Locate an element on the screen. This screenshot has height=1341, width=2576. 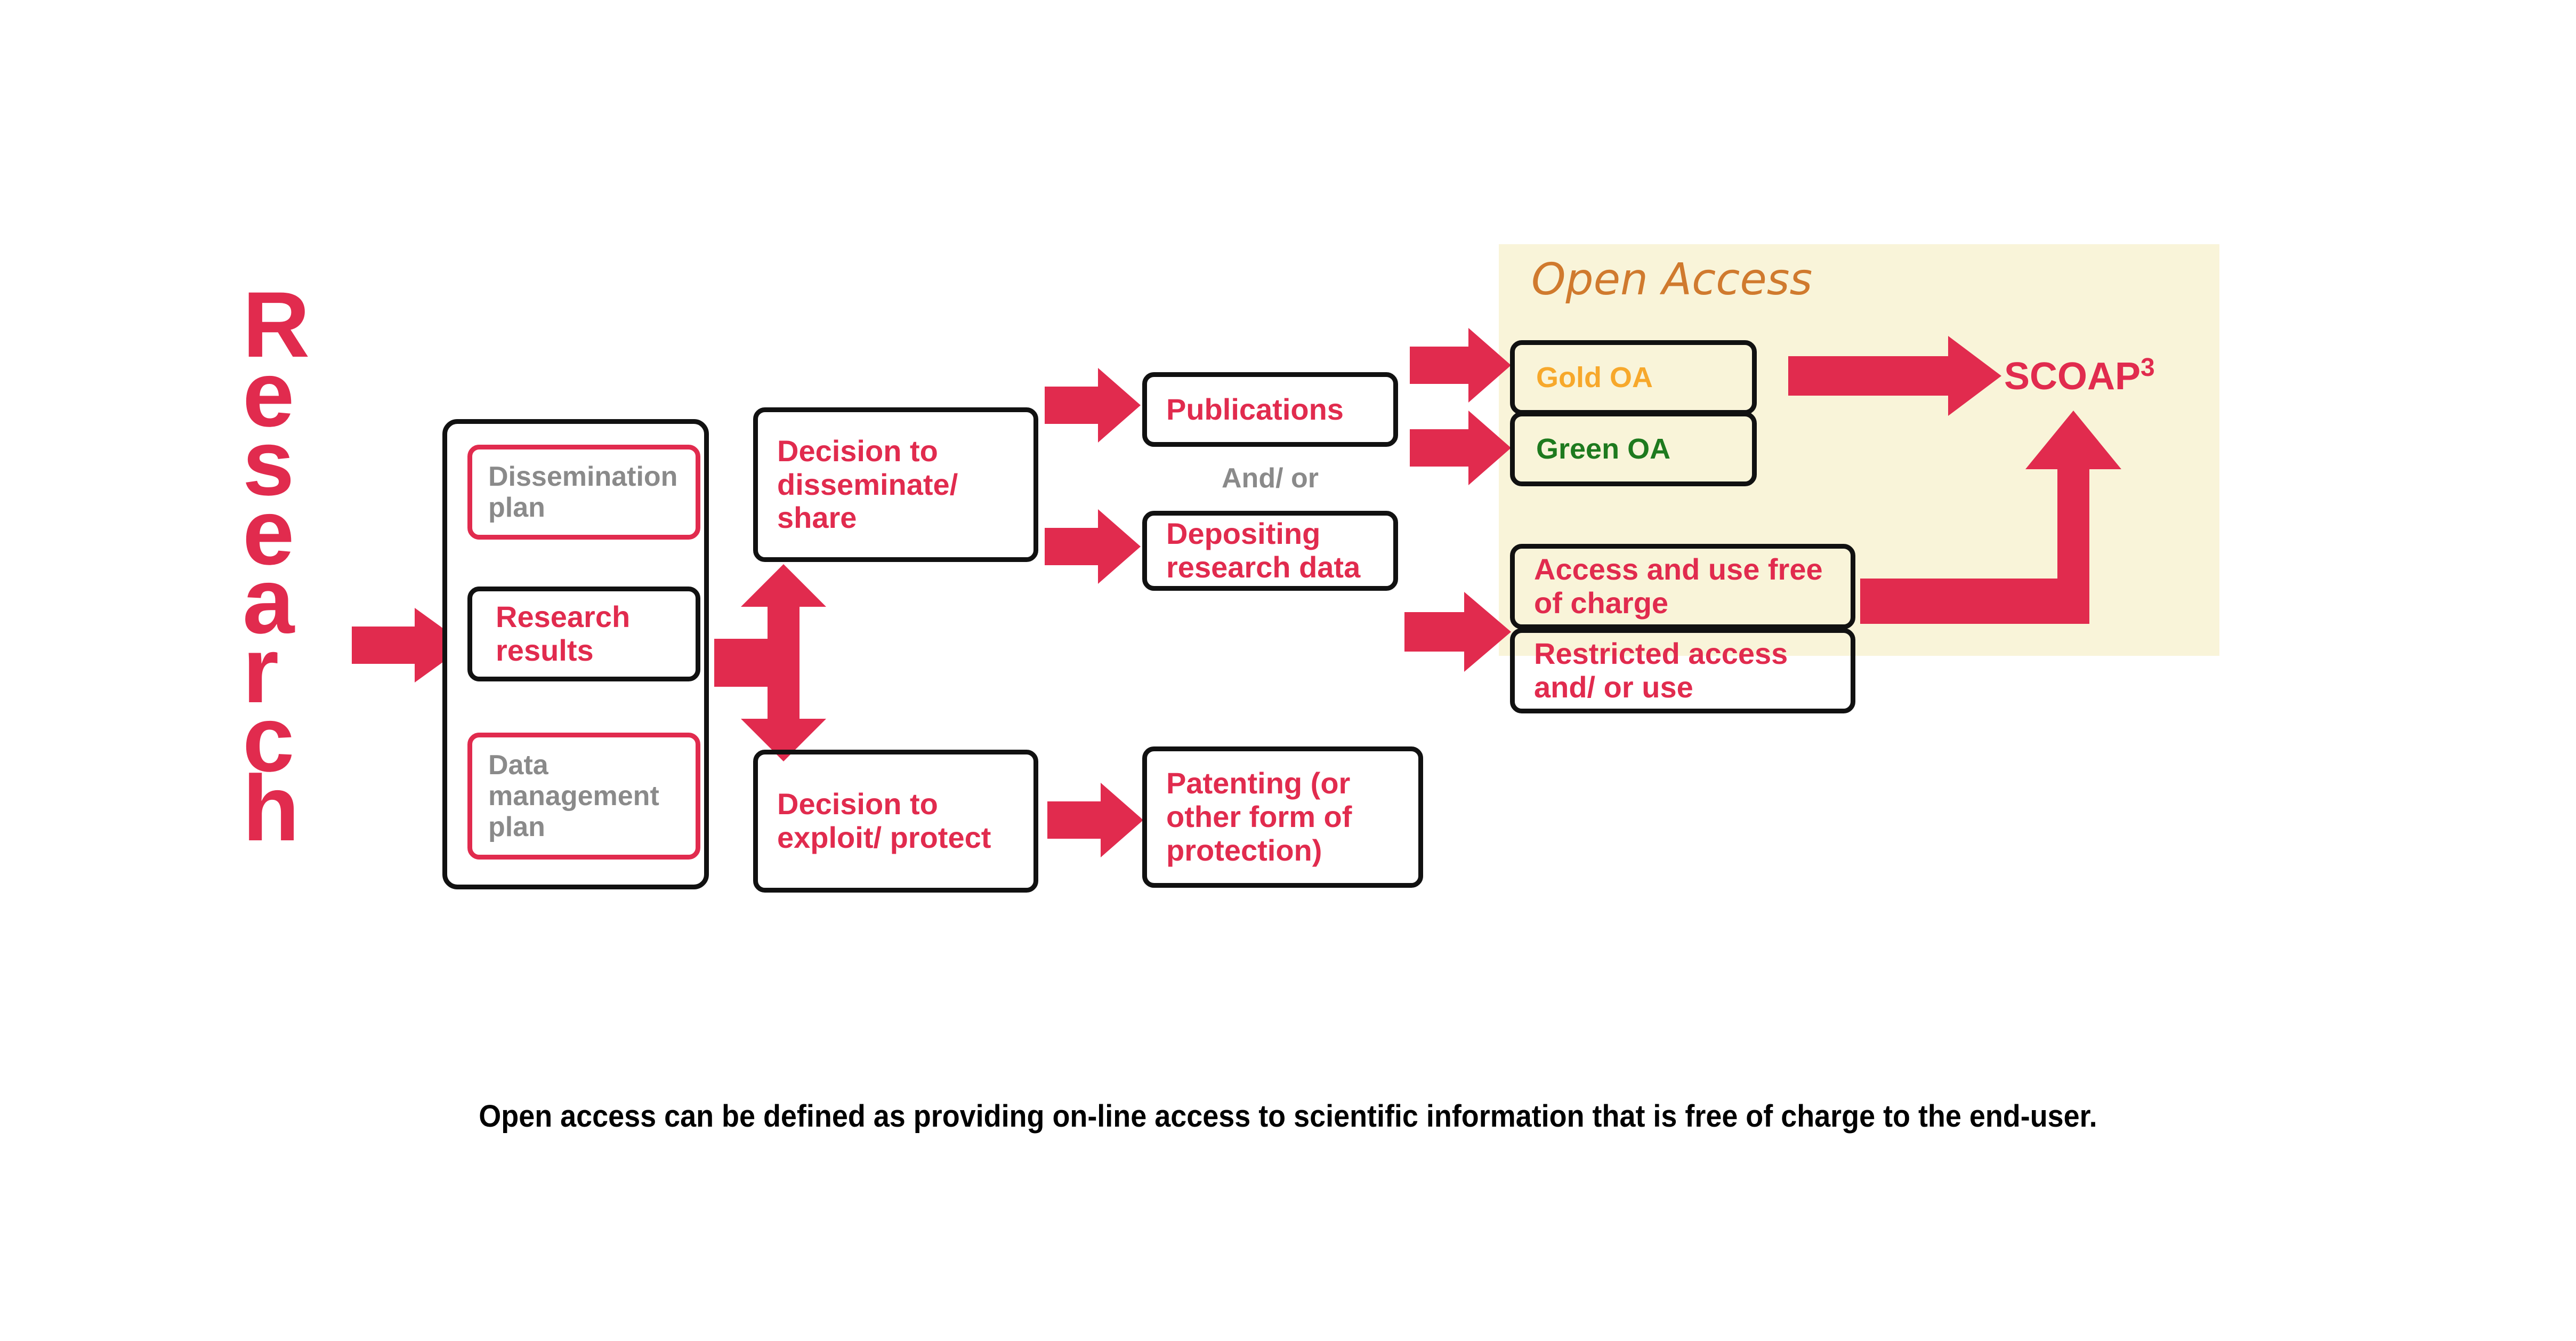
dissemination-plan-box: Dissemination plan is located at coordinates (583, 492).